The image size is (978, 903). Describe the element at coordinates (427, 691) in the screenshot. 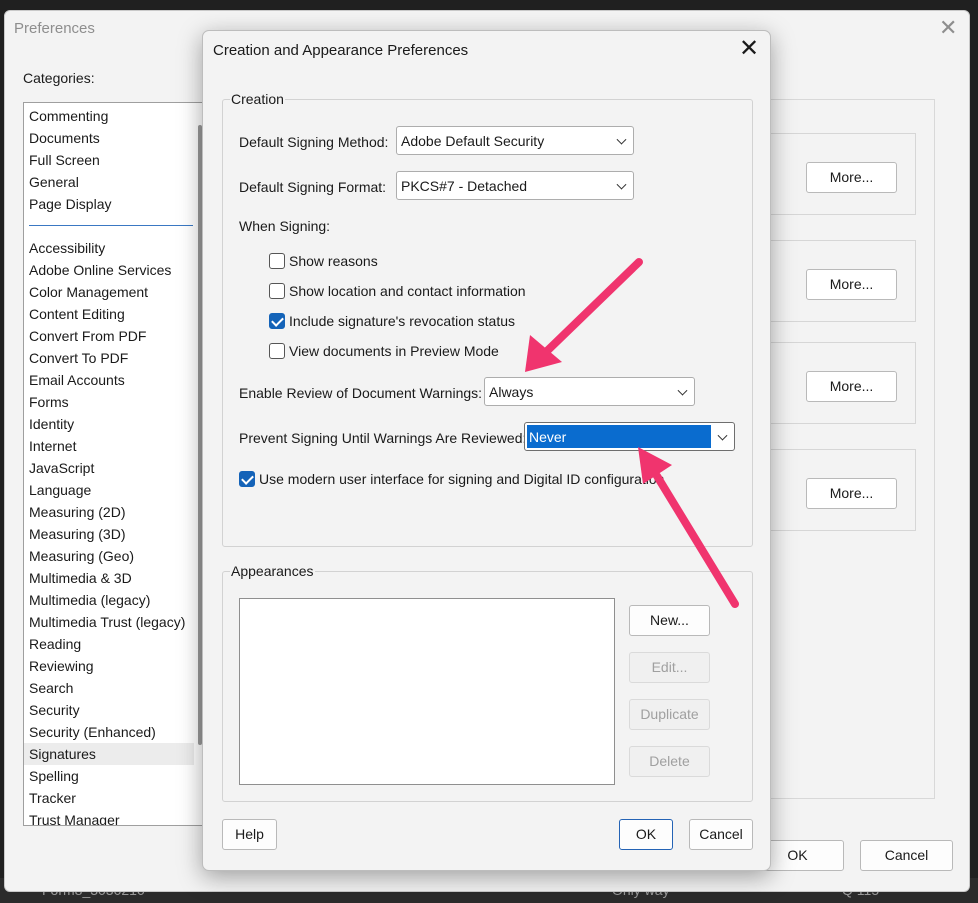

I see `appearances-list` at that location.